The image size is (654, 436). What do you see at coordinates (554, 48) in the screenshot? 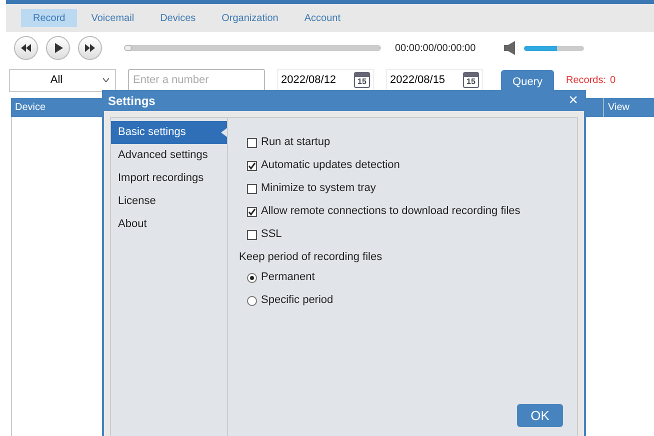
I see `volume-track` at bounding box center [554, 48].